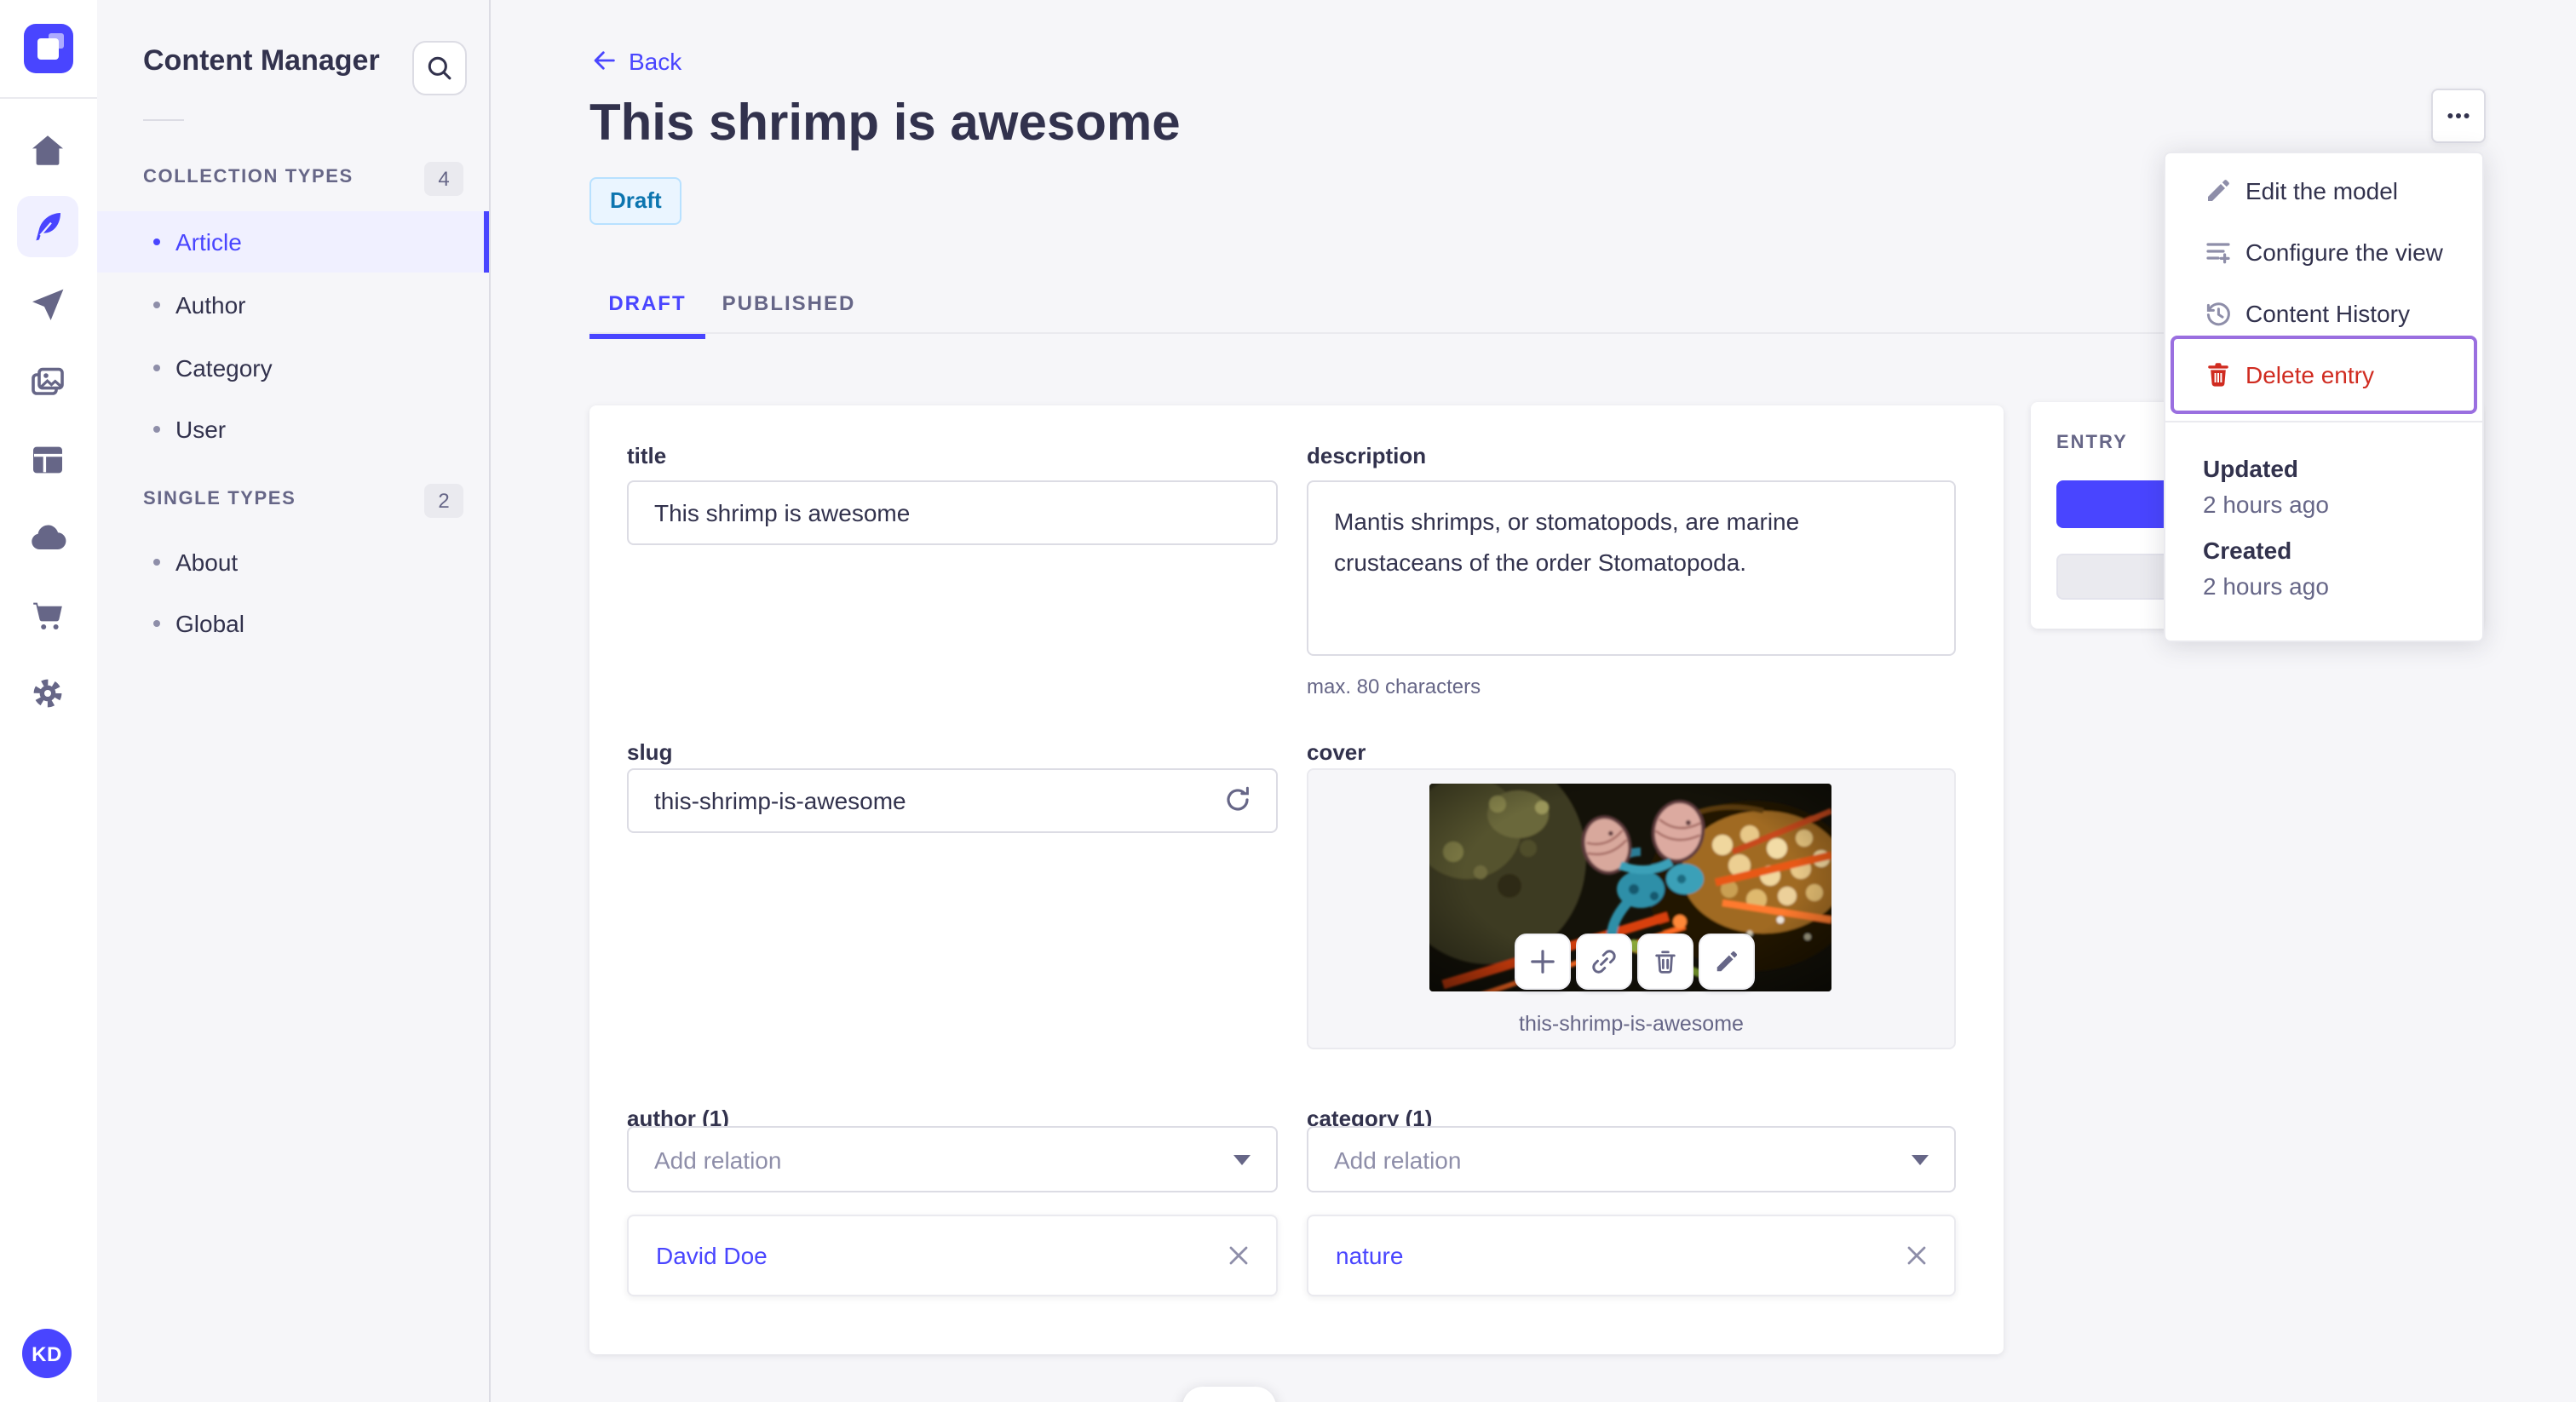 The height and width of the screenshot is (1402, 2576). What do you see at coordinates (952, 1255) in the screenshot?
I see `author-relation-item: David Doe` at bounding box center [952, 1255].